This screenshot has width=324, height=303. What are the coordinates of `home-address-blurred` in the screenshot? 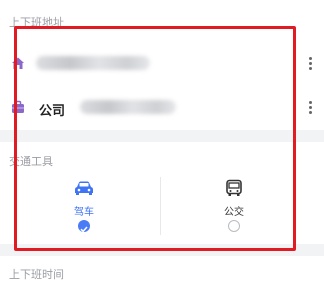 It's located at (93, 63).